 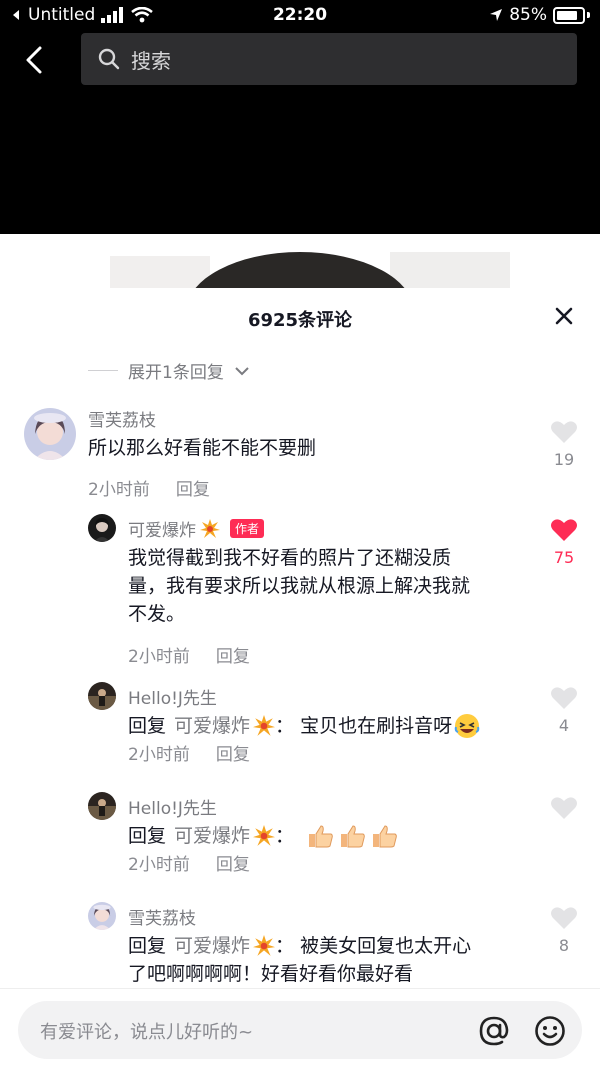 I want to click on comment-text: 所以那么好看能不能不要删, so click(x=202, y=448).